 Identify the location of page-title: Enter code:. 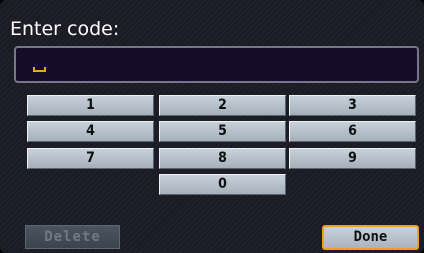
(65, 29).